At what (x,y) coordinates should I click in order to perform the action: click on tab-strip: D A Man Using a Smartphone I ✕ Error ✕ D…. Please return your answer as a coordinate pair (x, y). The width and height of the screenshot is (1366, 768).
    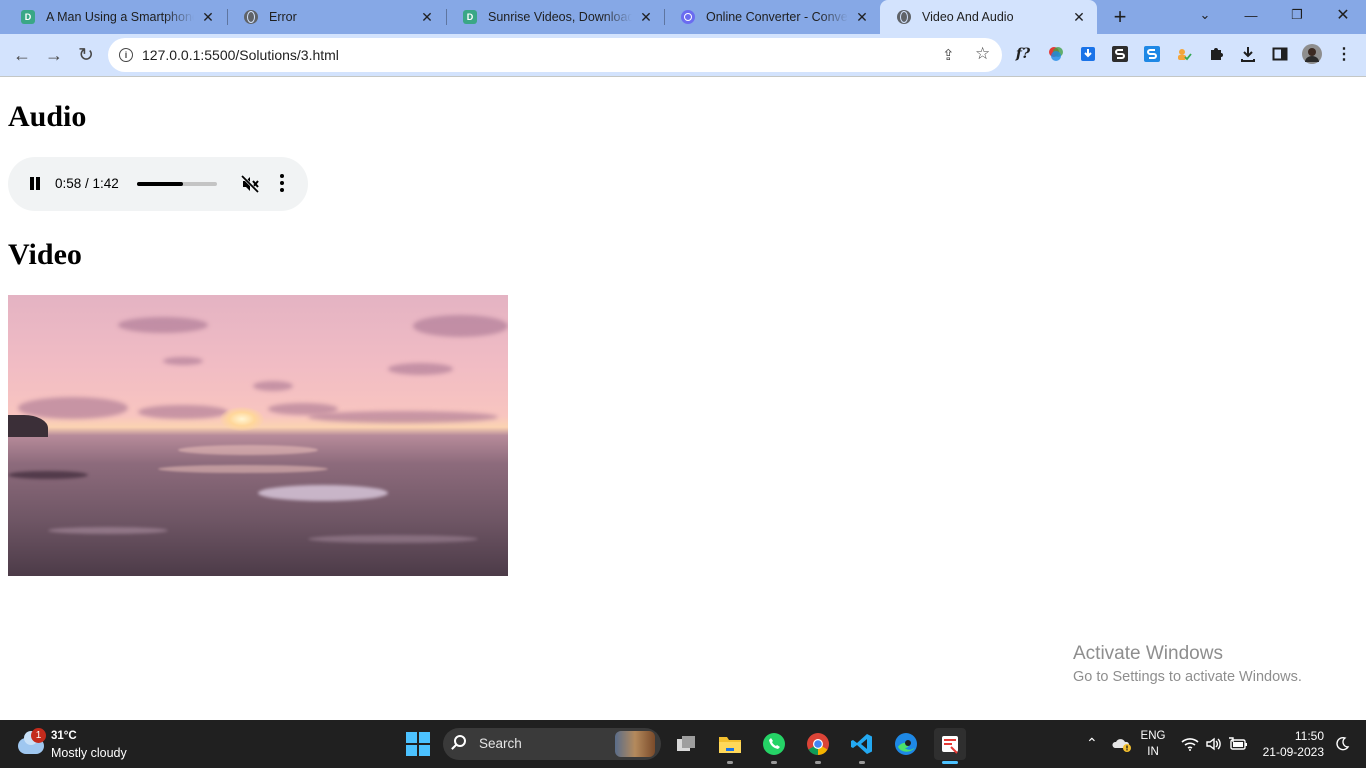
    Looking at the image, I should click on (683, 17).